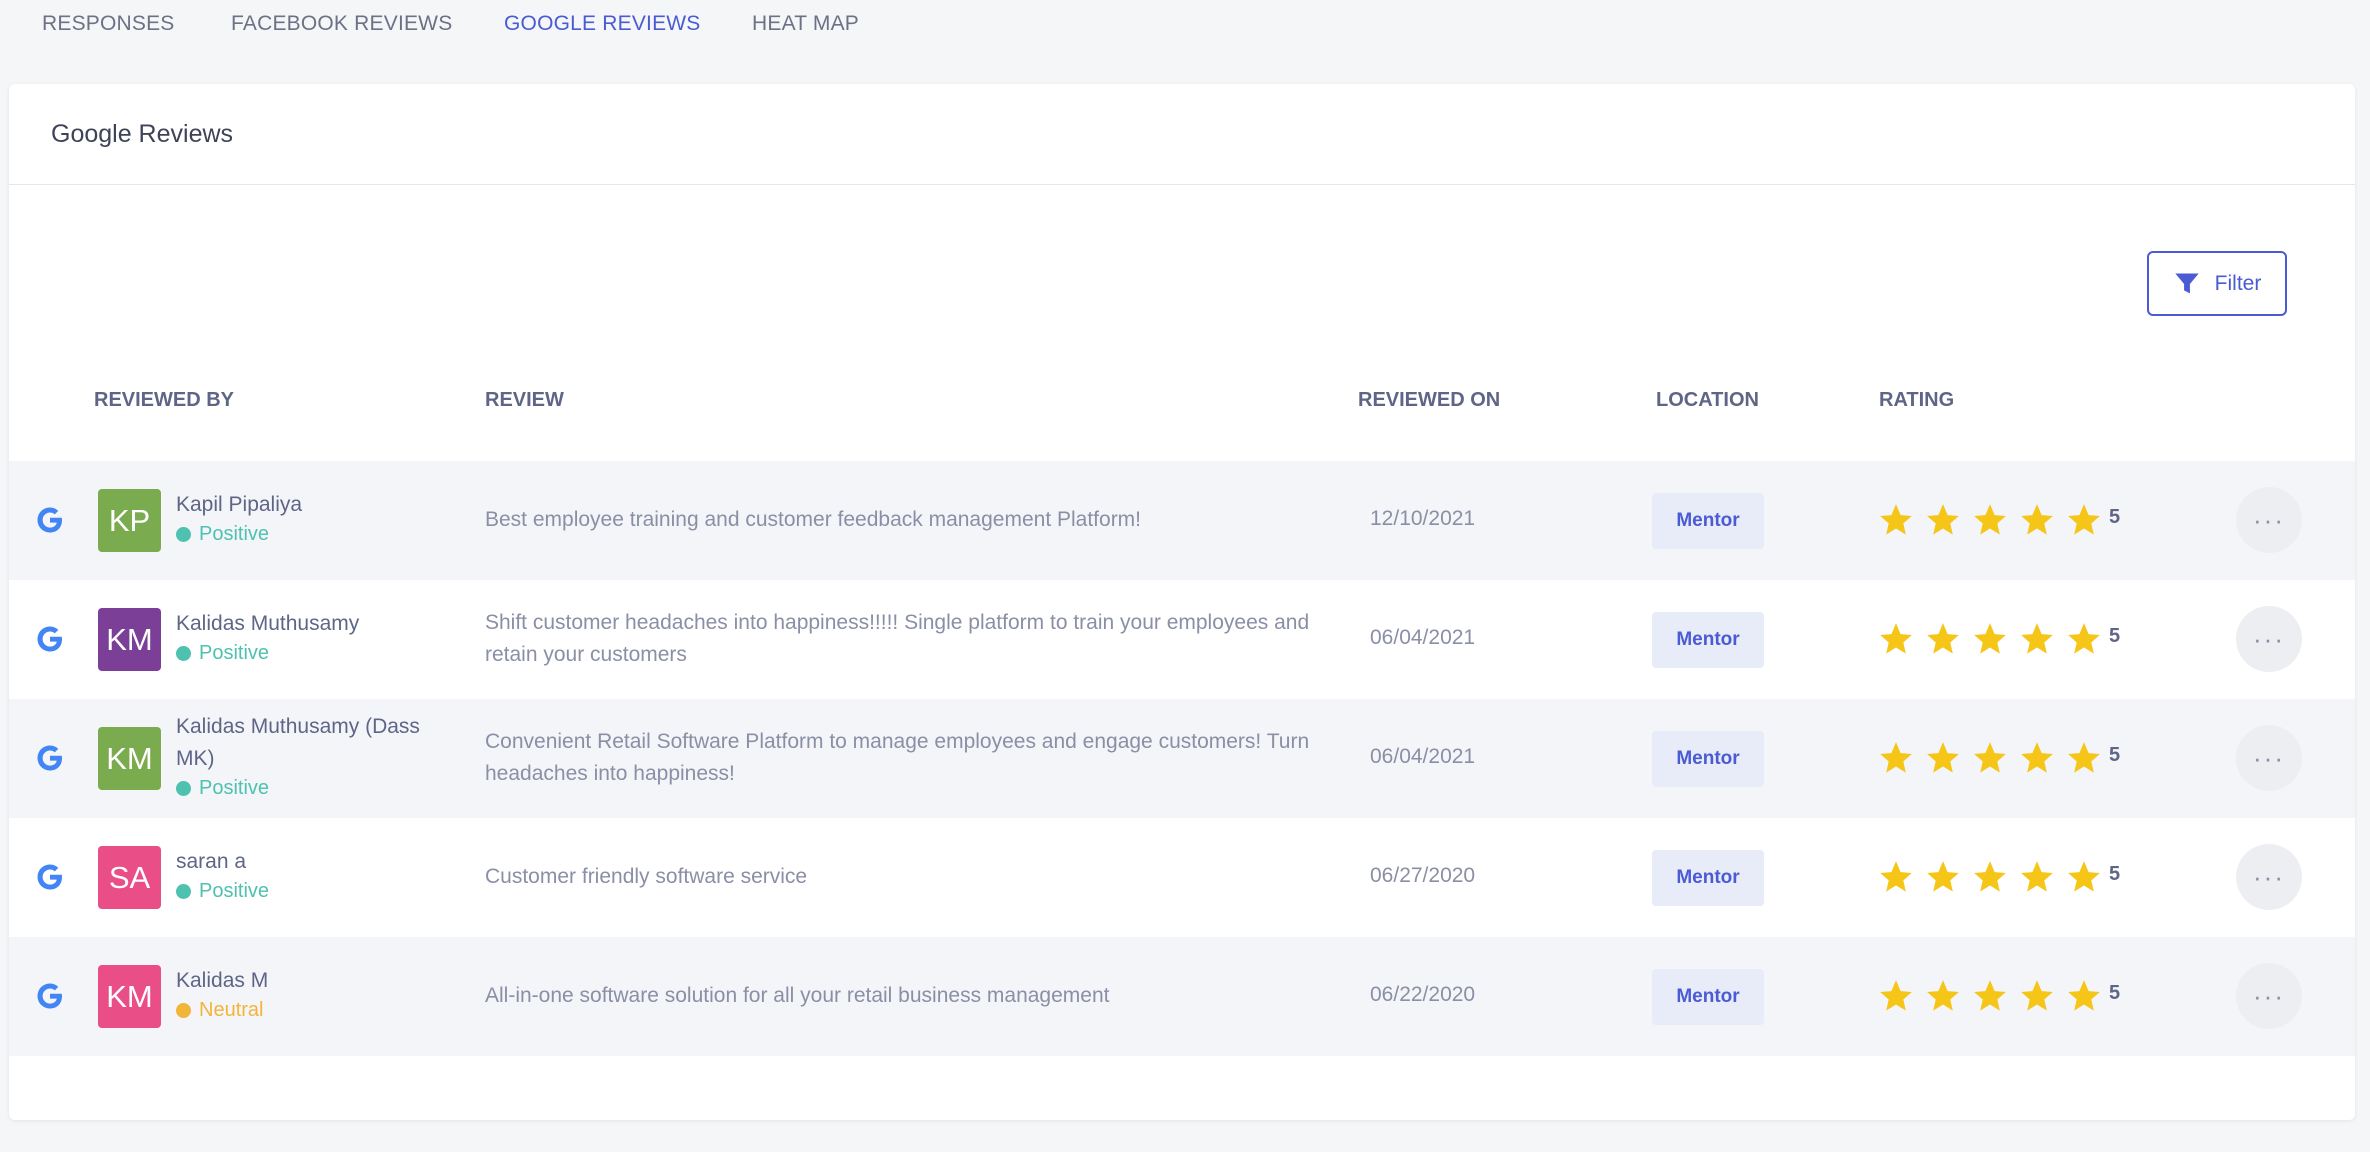 The height and width of the screenshot is (1152, 2370). Describe the element at coordinates (1916, 400) in the screenshot. I see `column-rating: RATING` at that location.